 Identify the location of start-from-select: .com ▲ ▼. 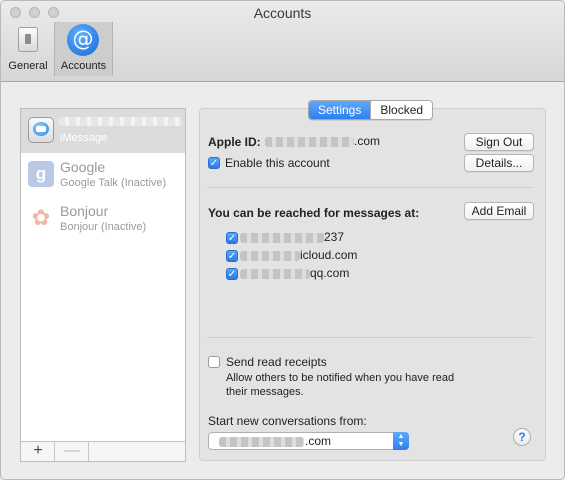
(308, 441).